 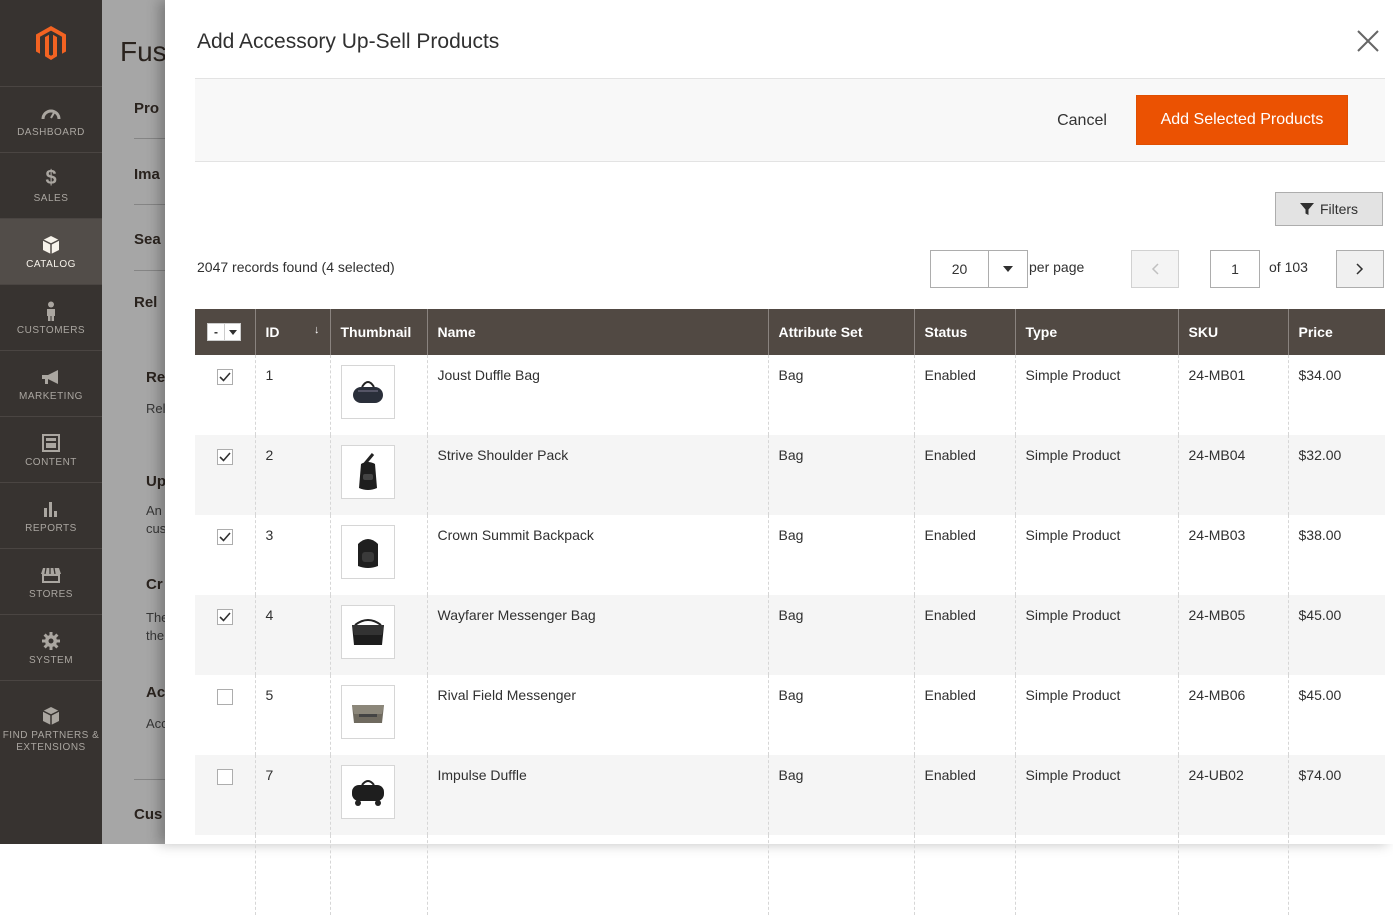 I want to click on backpack-icon, so click(x=367, y=553).